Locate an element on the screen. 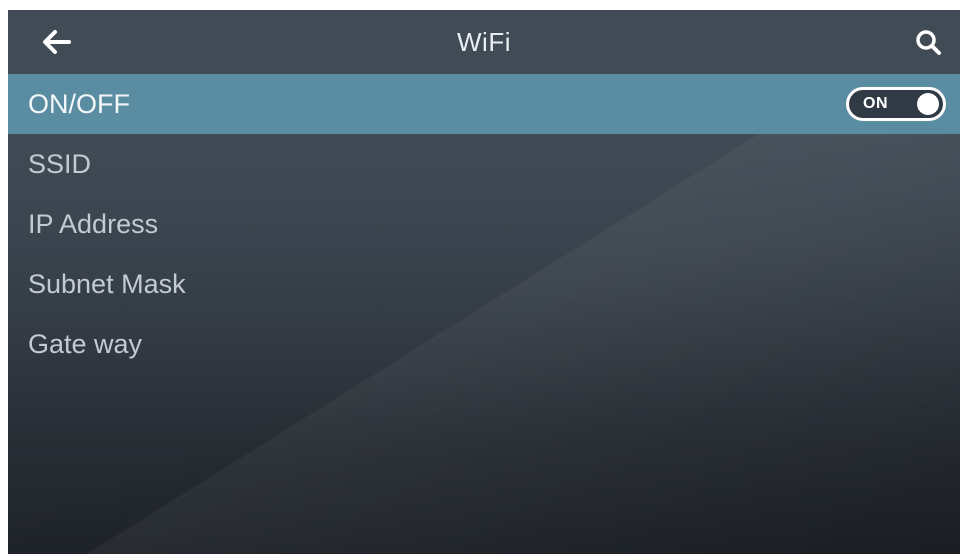  menu-item-ip-address: IP Address is located at coordinates (484, 224).